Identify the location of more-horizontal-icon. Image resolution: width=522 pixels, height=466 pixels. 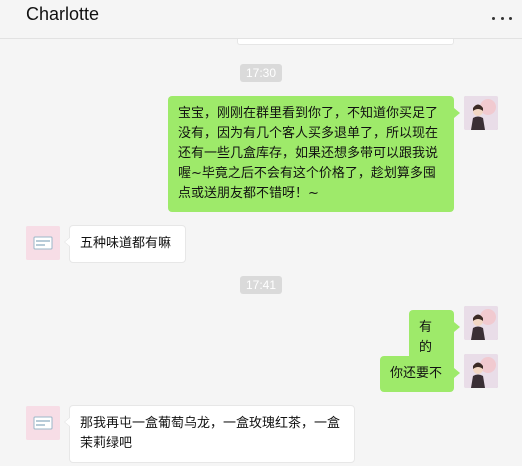
(502, 18).